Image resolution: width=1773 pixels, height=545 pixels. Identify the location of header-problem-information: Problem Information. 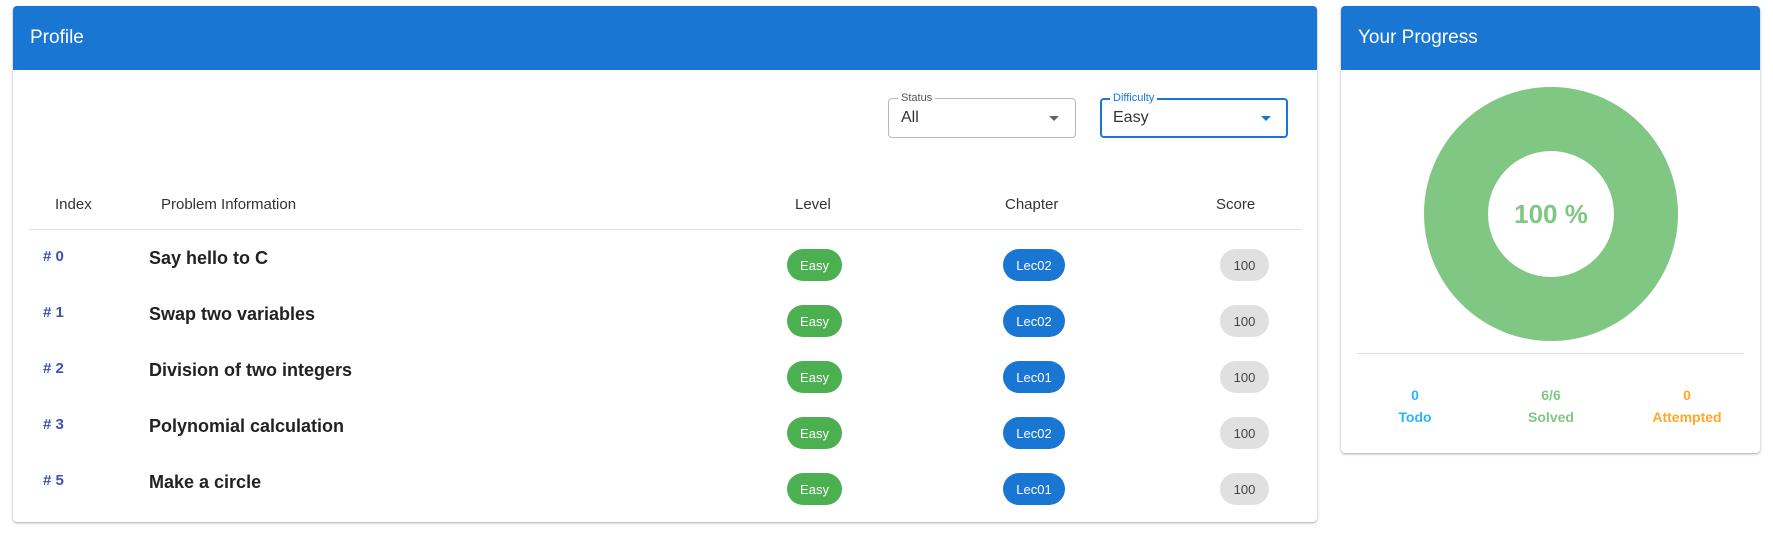
(229, 204).